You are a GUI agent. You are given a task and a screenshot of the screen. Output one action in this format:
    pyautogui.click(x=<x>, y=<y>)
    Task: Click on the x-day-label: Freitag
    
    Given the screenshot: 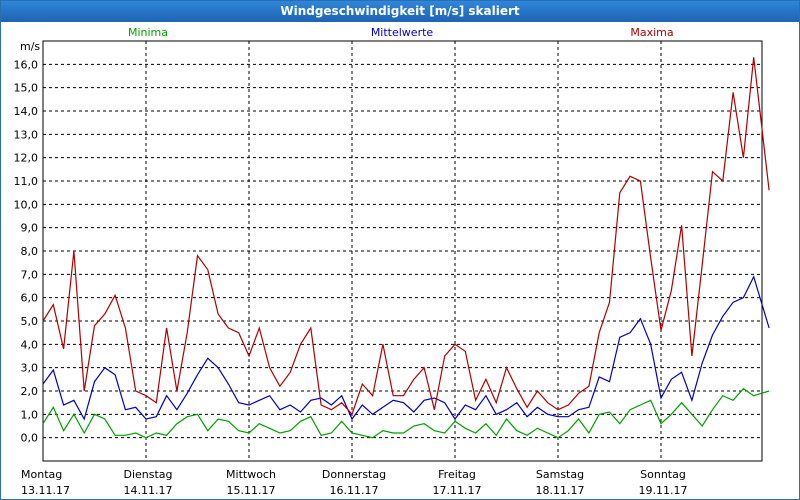 What is the action you would take?
    pyautogui.click(x=457, y=474)
    